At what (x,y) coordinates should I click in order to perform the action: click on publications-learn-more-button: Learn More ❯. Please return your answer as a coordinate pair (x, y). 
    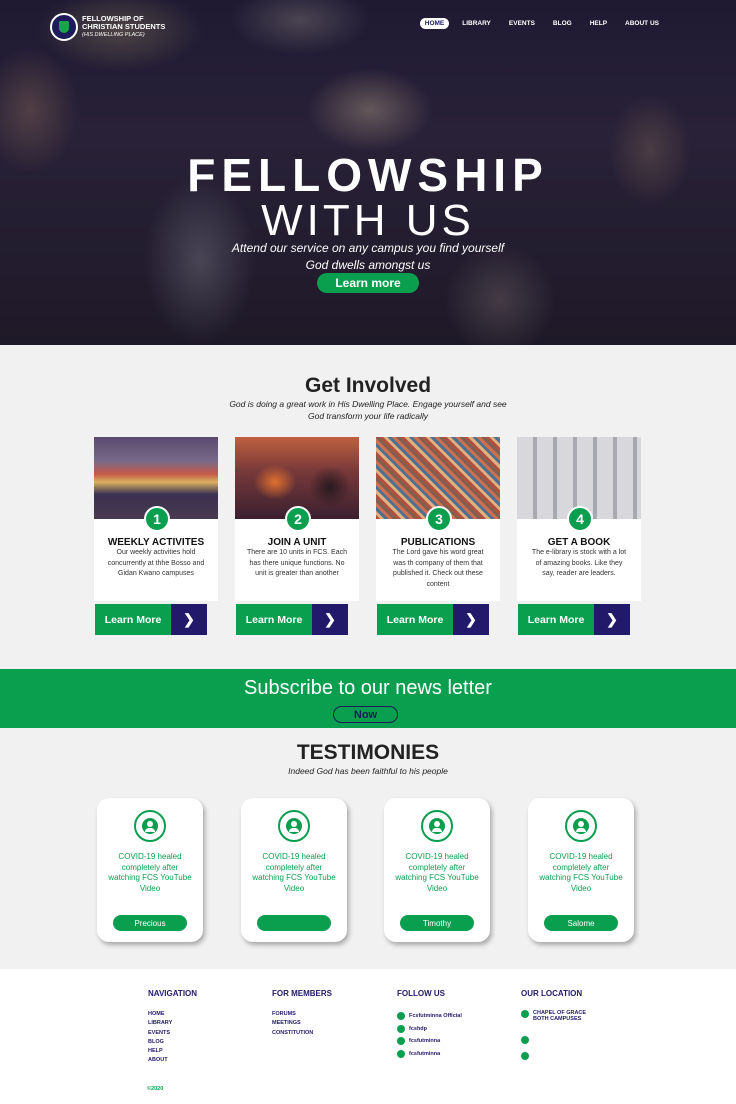
    Looking at the image, I should click on (433, 619).